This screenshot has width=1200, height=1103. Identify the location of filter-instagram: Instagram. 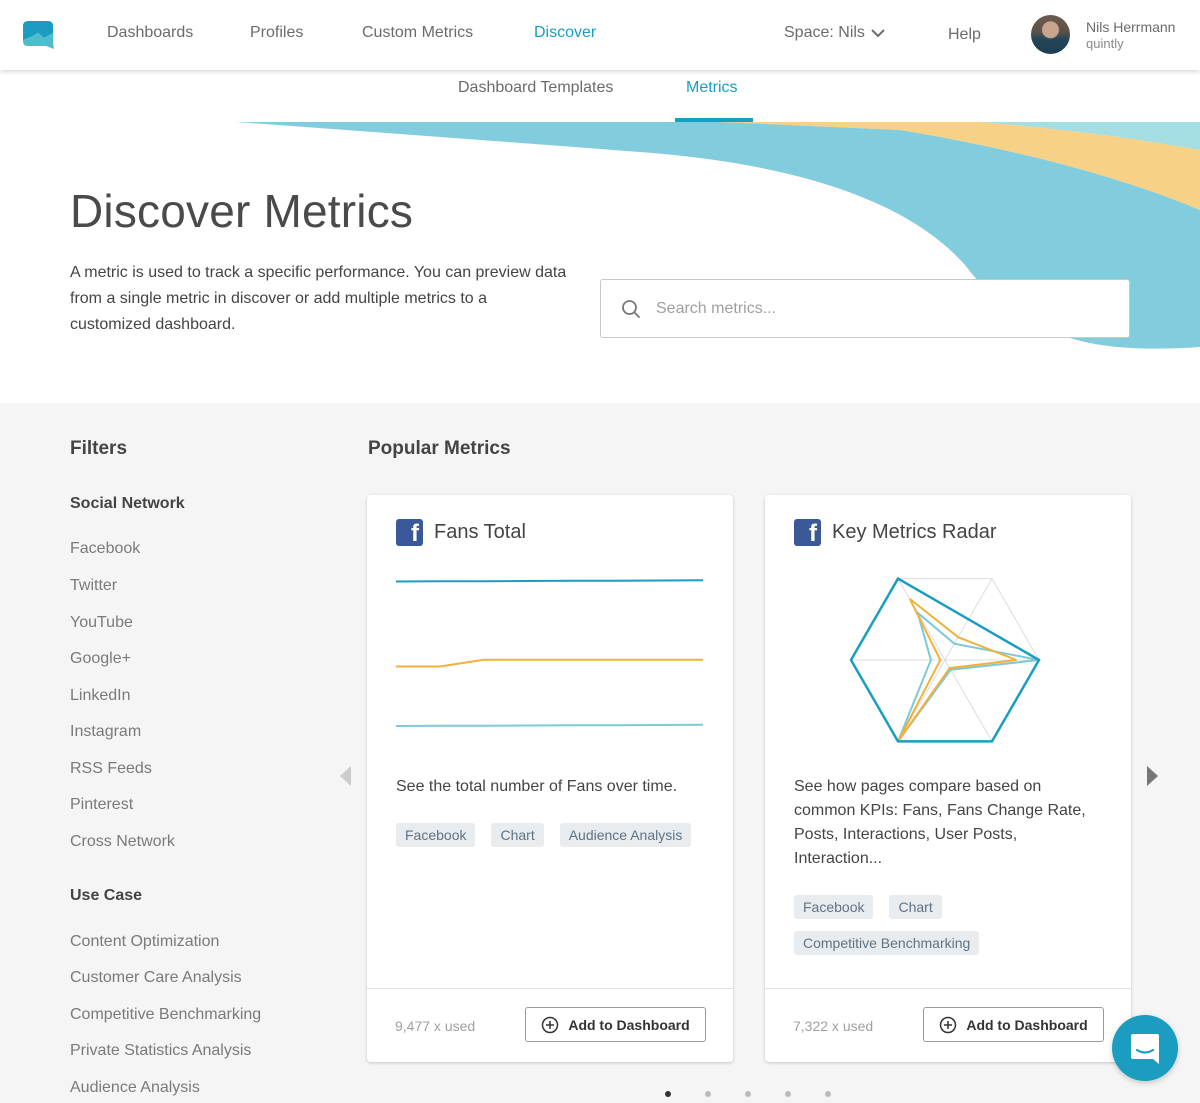
(105, 732).